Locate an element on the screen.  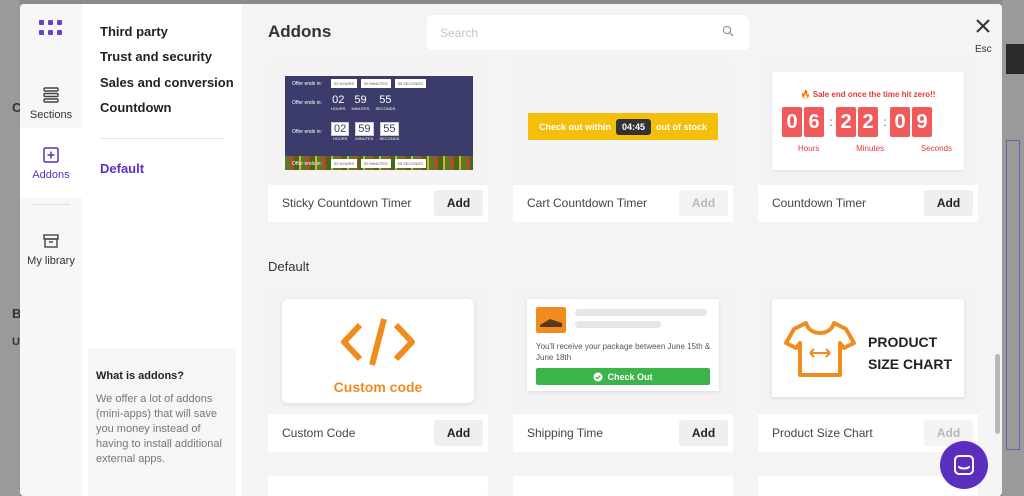
card-title: Countdown Timer is located at coordinates (819, 203).